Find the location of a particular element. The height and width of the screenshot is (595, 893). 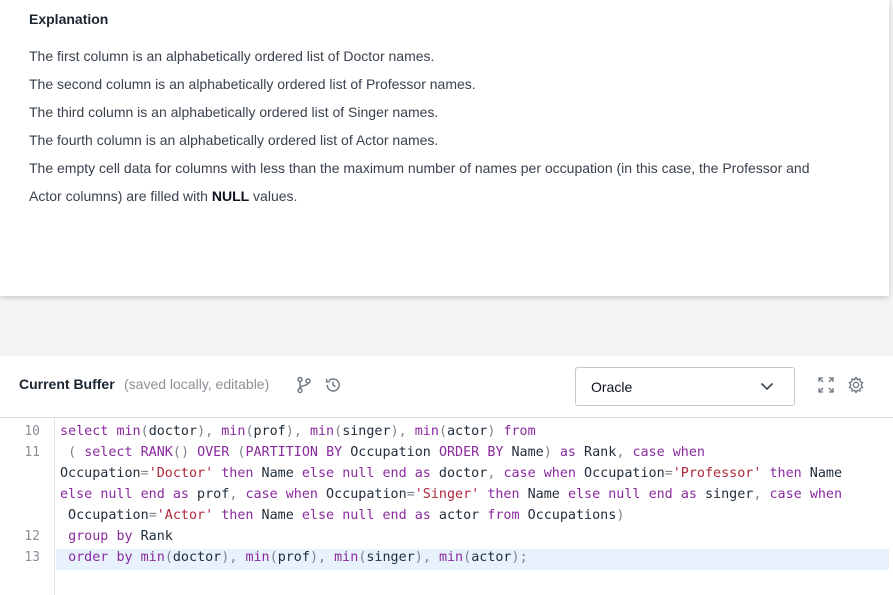

line-number: 10 is located at coordinates (32, 431).